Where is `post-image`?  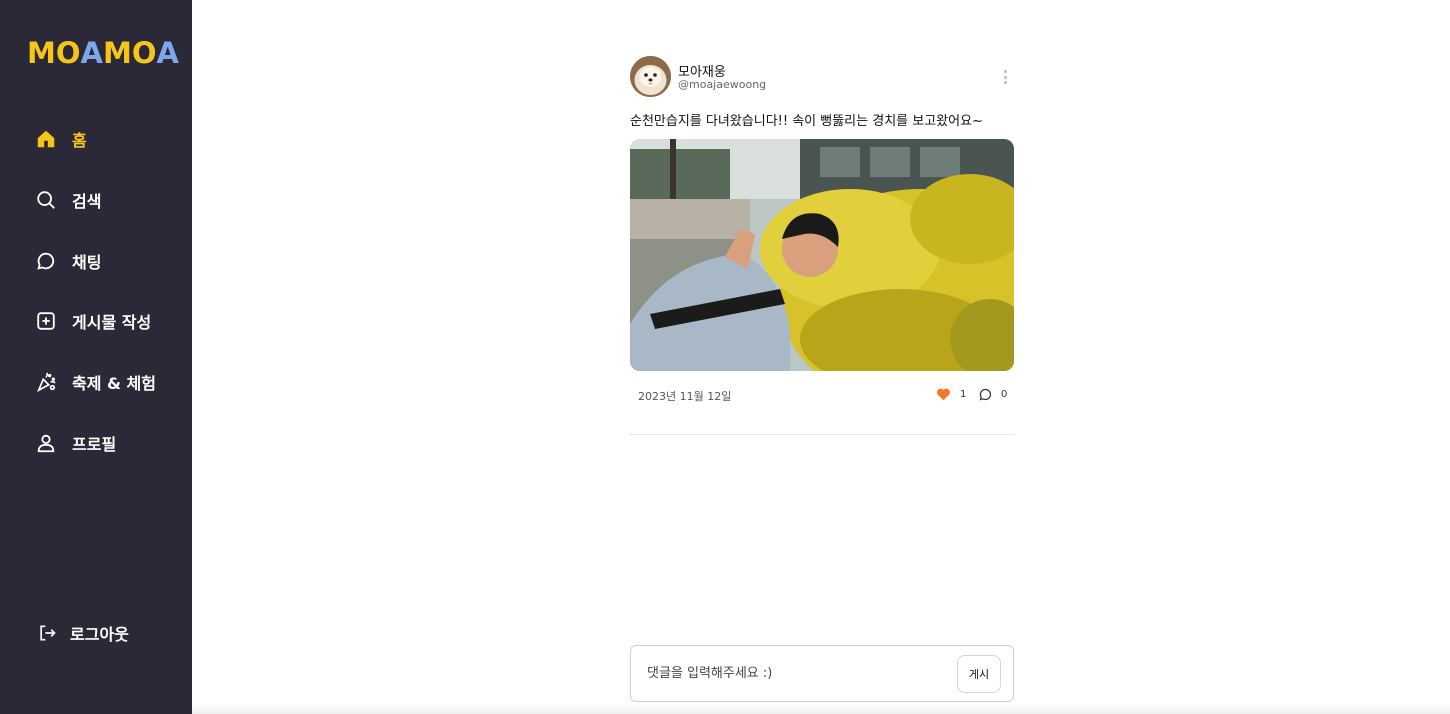 post-image is located at coordinates (822, 255).